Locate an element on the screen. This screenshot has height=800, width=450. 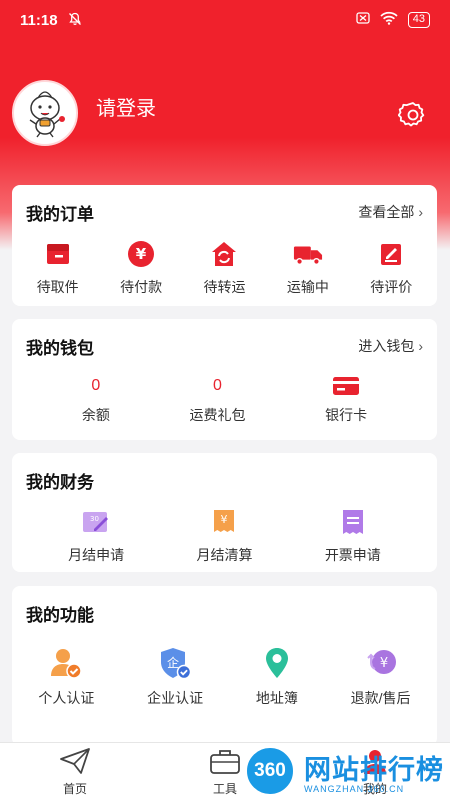
order-item-pending-transfer: 待转运 is located at coordinates (224, 268).